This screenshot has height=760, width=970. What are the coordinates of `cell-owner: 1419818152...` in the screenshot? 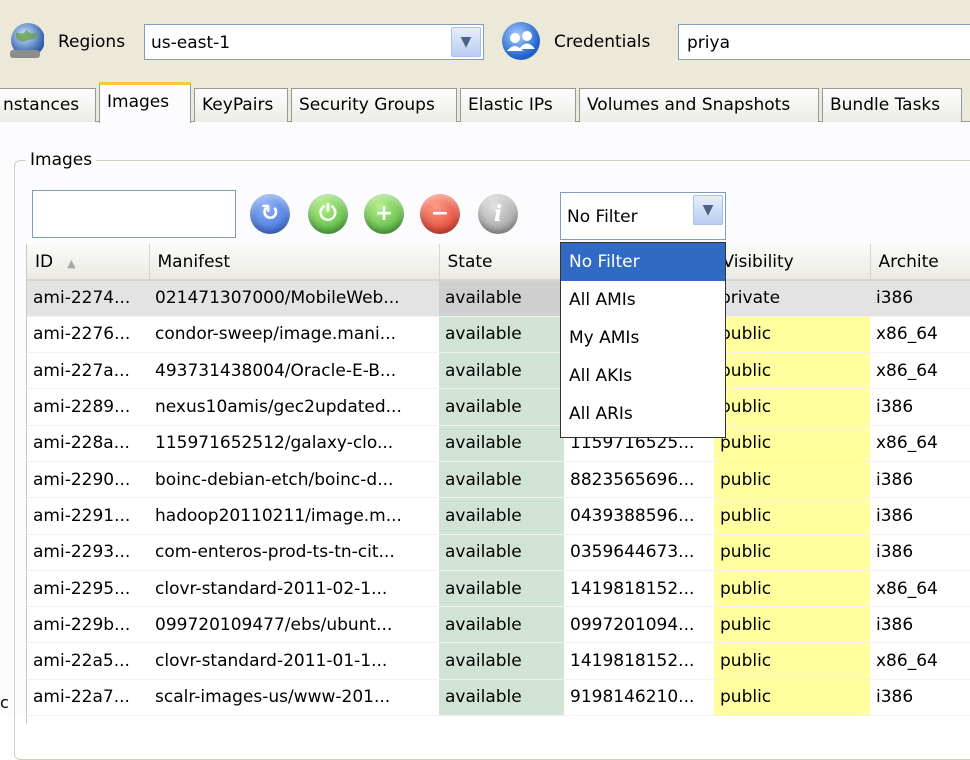 It's located at (639, 661).